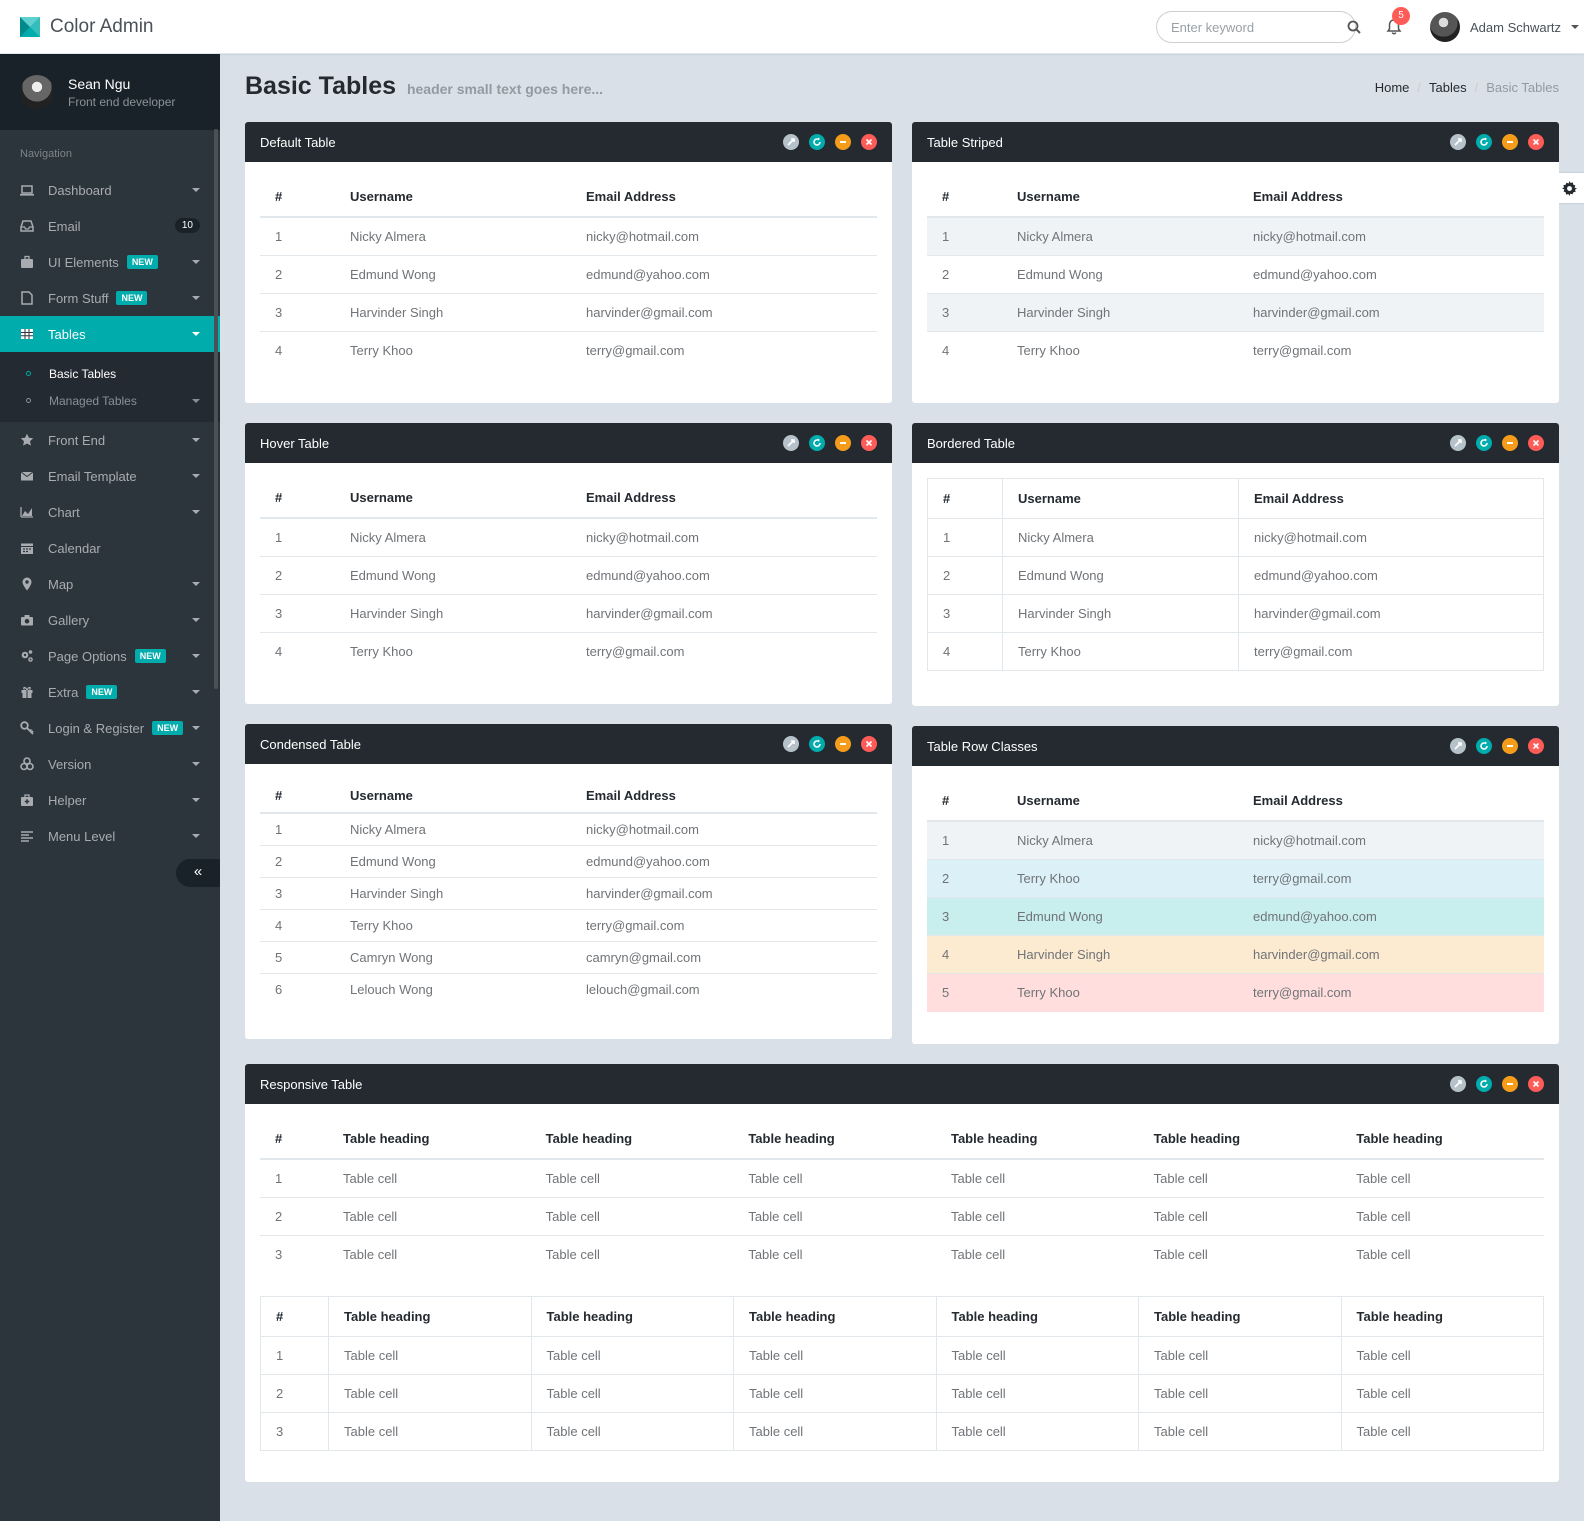 The width and height of the screenshot is (1584, 1521). I want to click on sidebar-item-email-template: Email Template, so click(110, 476).